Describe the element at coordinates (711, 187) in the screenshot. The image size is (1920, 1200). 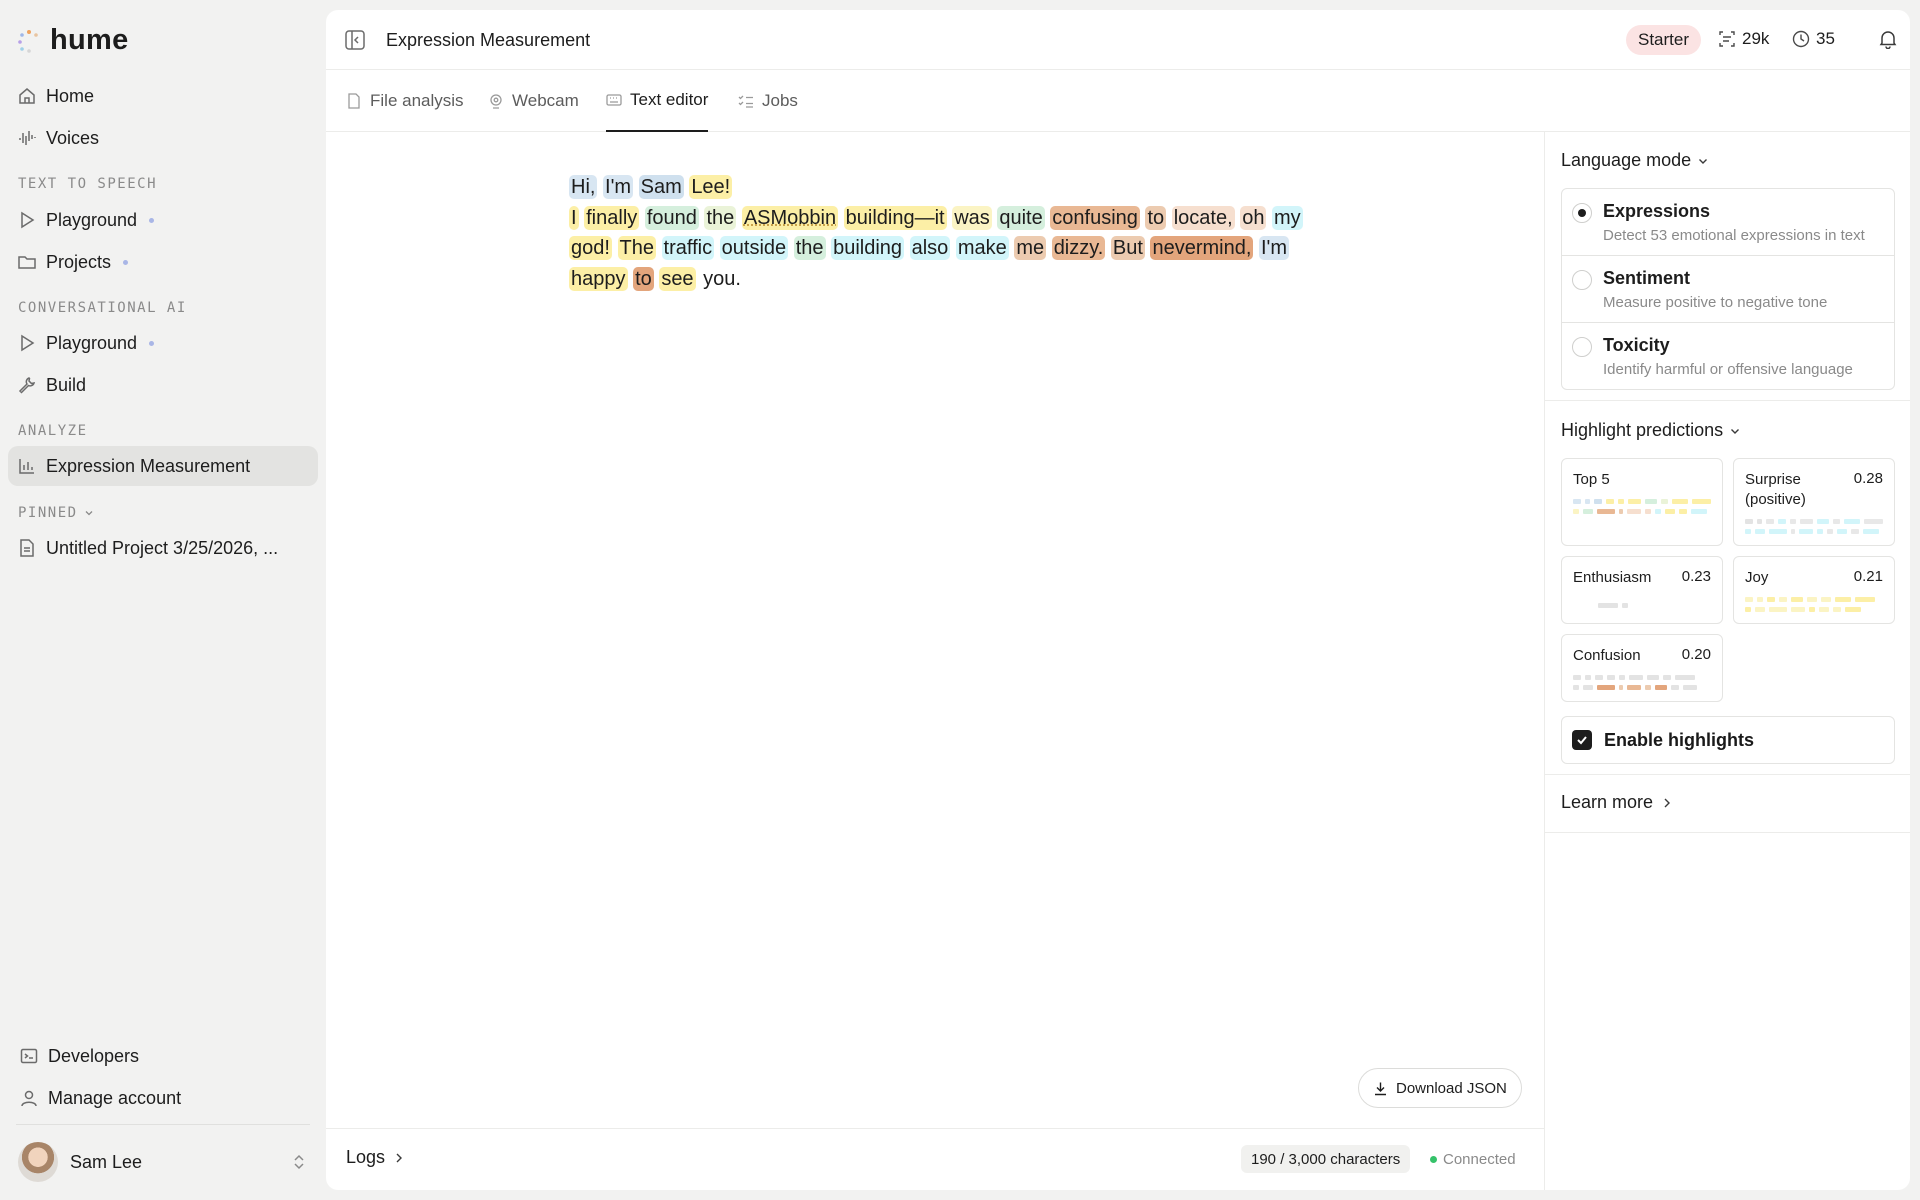
I see `highlighted-word: Lee!` at that location.